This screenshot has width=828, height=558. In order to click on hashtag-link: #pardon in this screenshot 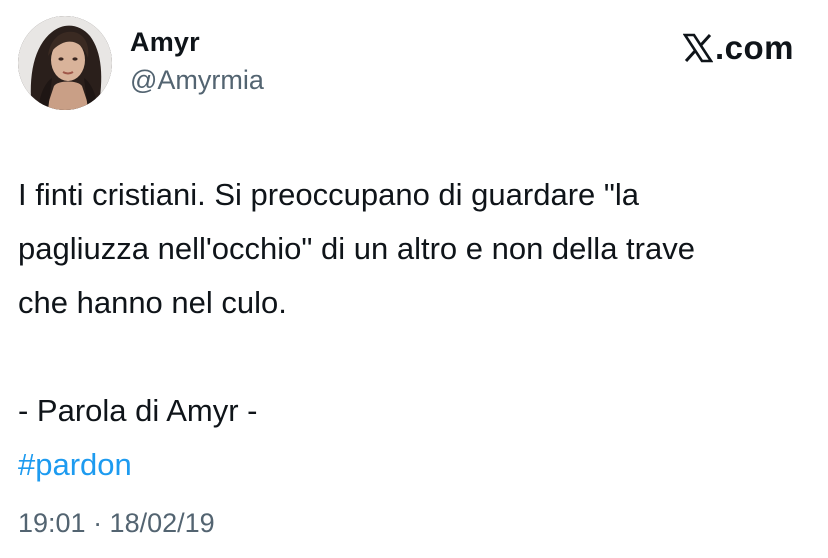, I will do `click(75, 464)`.